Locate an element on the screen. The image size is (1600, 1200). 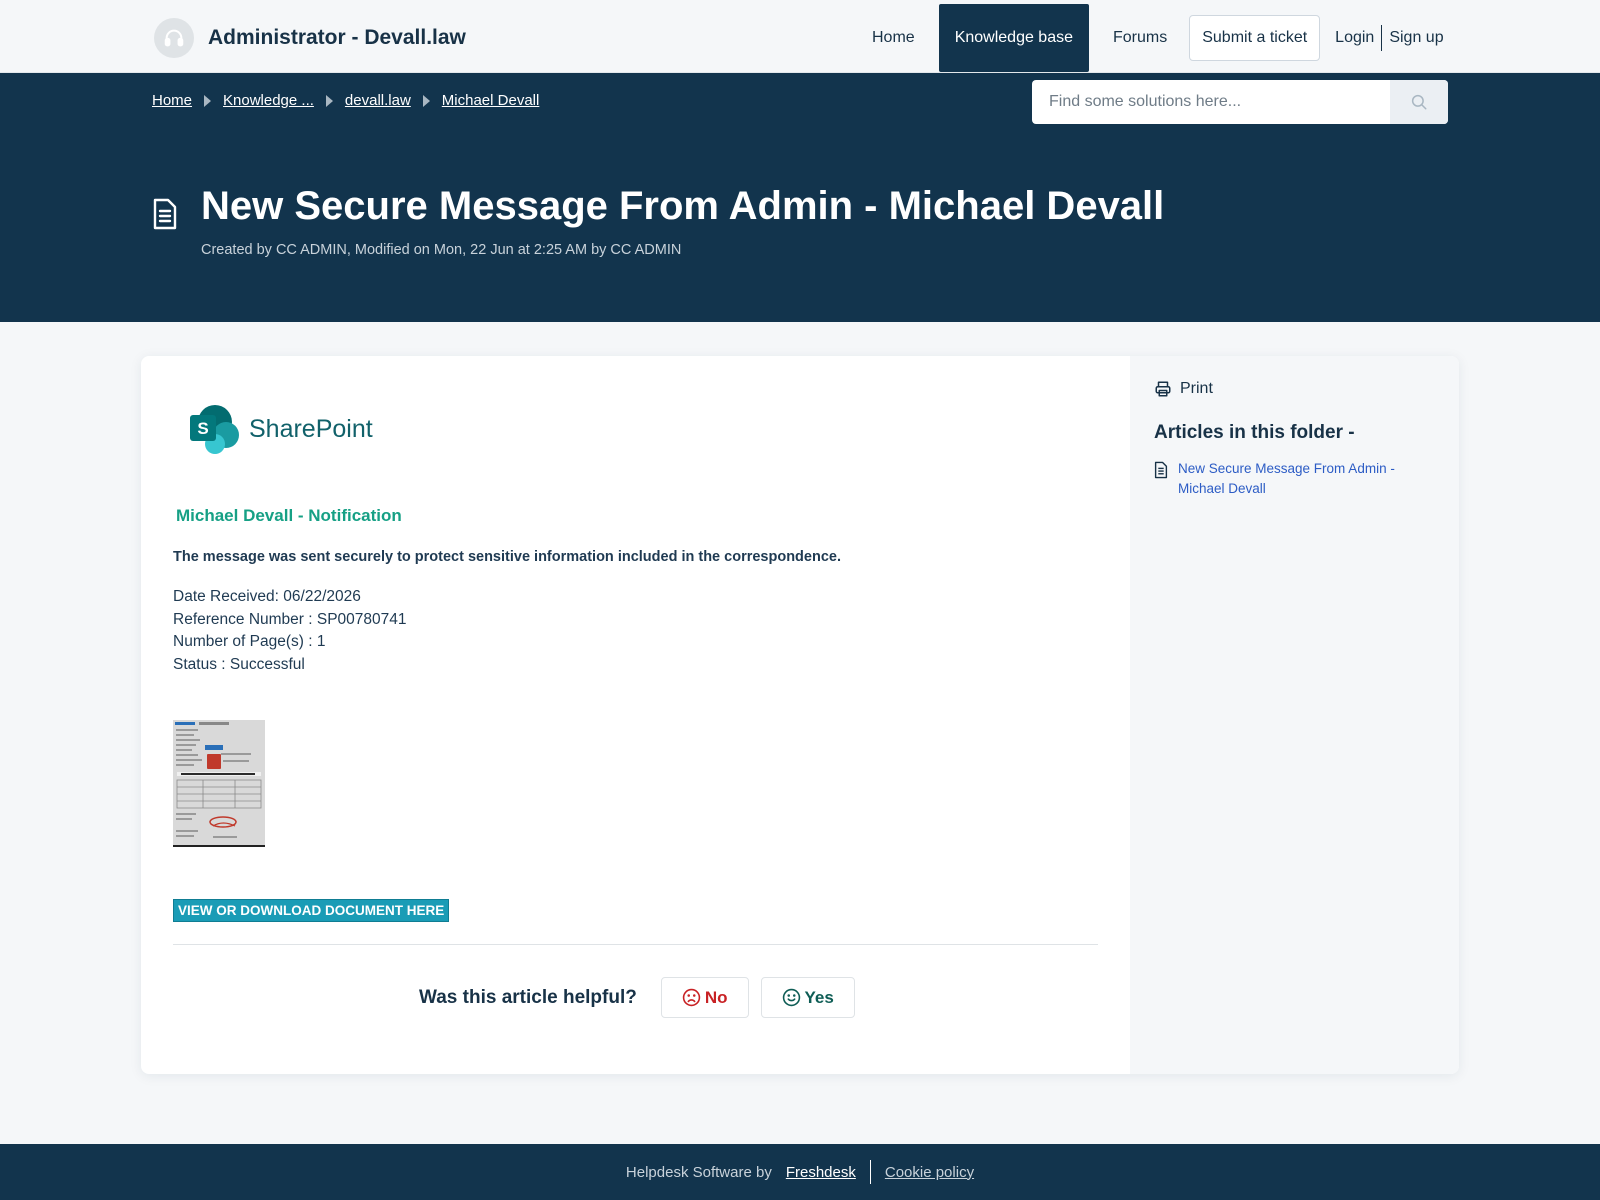
vote-no-label: No is located at coordinates (716, 997).